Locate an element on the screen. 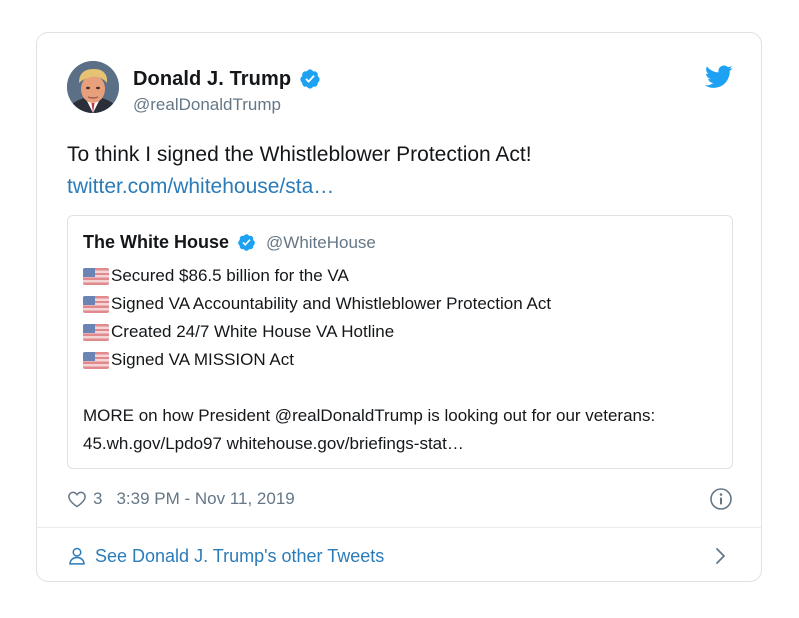  author-handle: @realDonaldTrump is located at coordinates (227, 105).